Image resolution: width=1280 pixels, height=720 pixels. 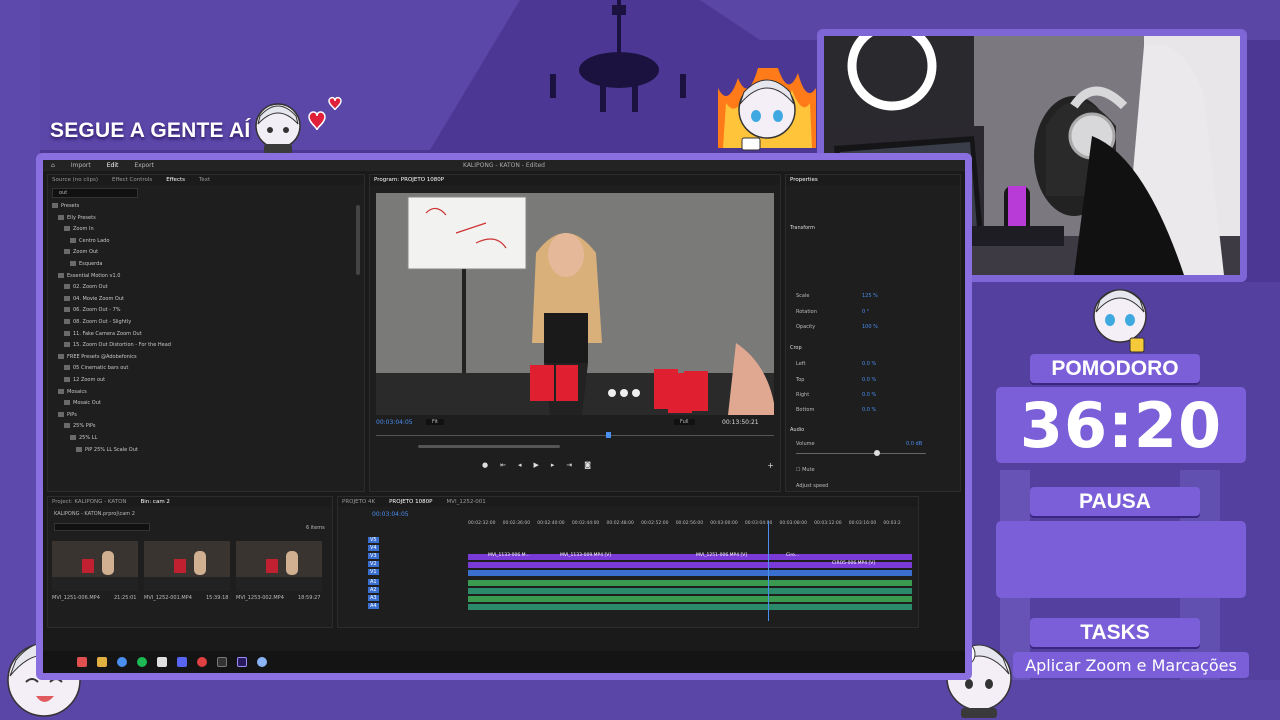 I want to click on tab-mvi-1252: MVI_1252-001, so click(x=465, y=502).